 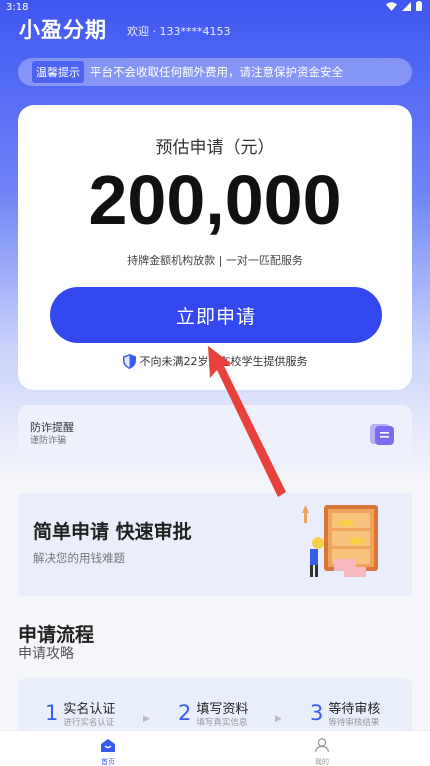 I want to click on tab-home: 首页, so click(x=108, y=751).